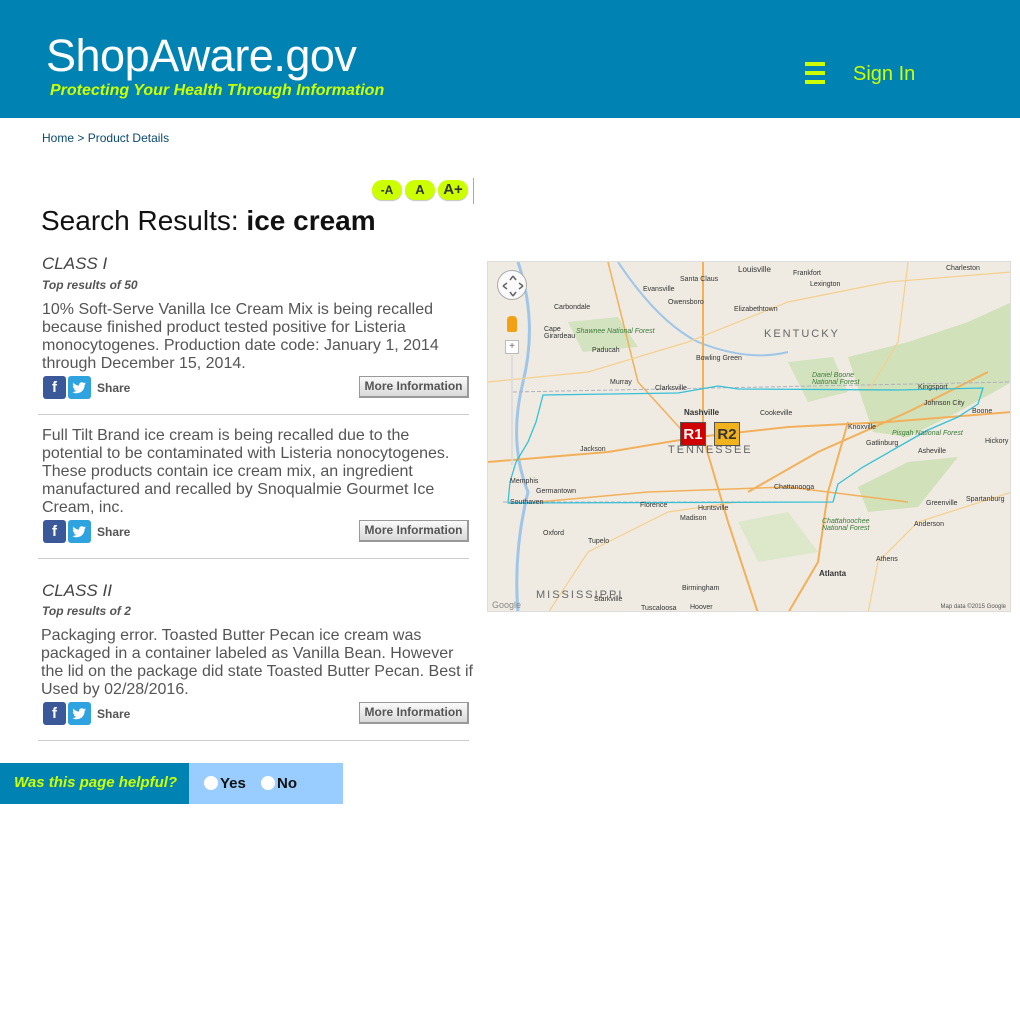 The height and width of the screenshot is (1020, 1020). I want to click on font-normal-button: A, so click(420, 190).